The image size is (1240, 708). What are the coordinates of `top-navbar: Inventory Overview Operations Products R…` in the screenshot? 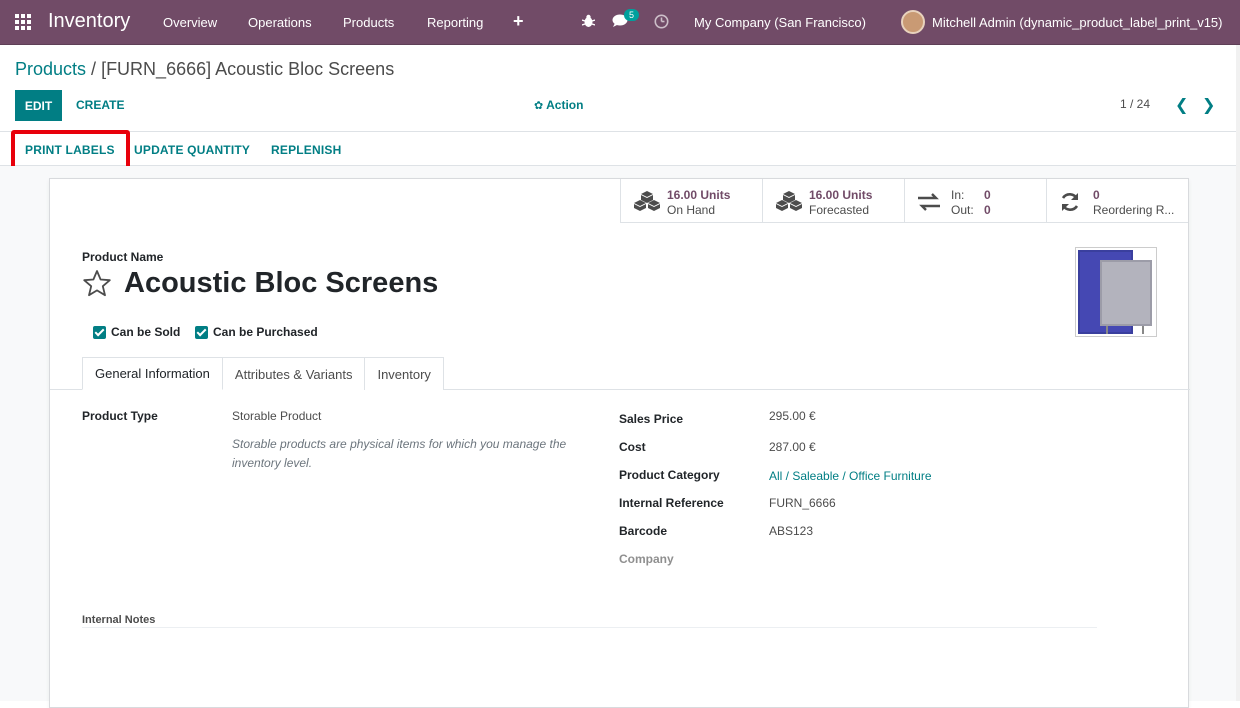 It's located at (620, 22).